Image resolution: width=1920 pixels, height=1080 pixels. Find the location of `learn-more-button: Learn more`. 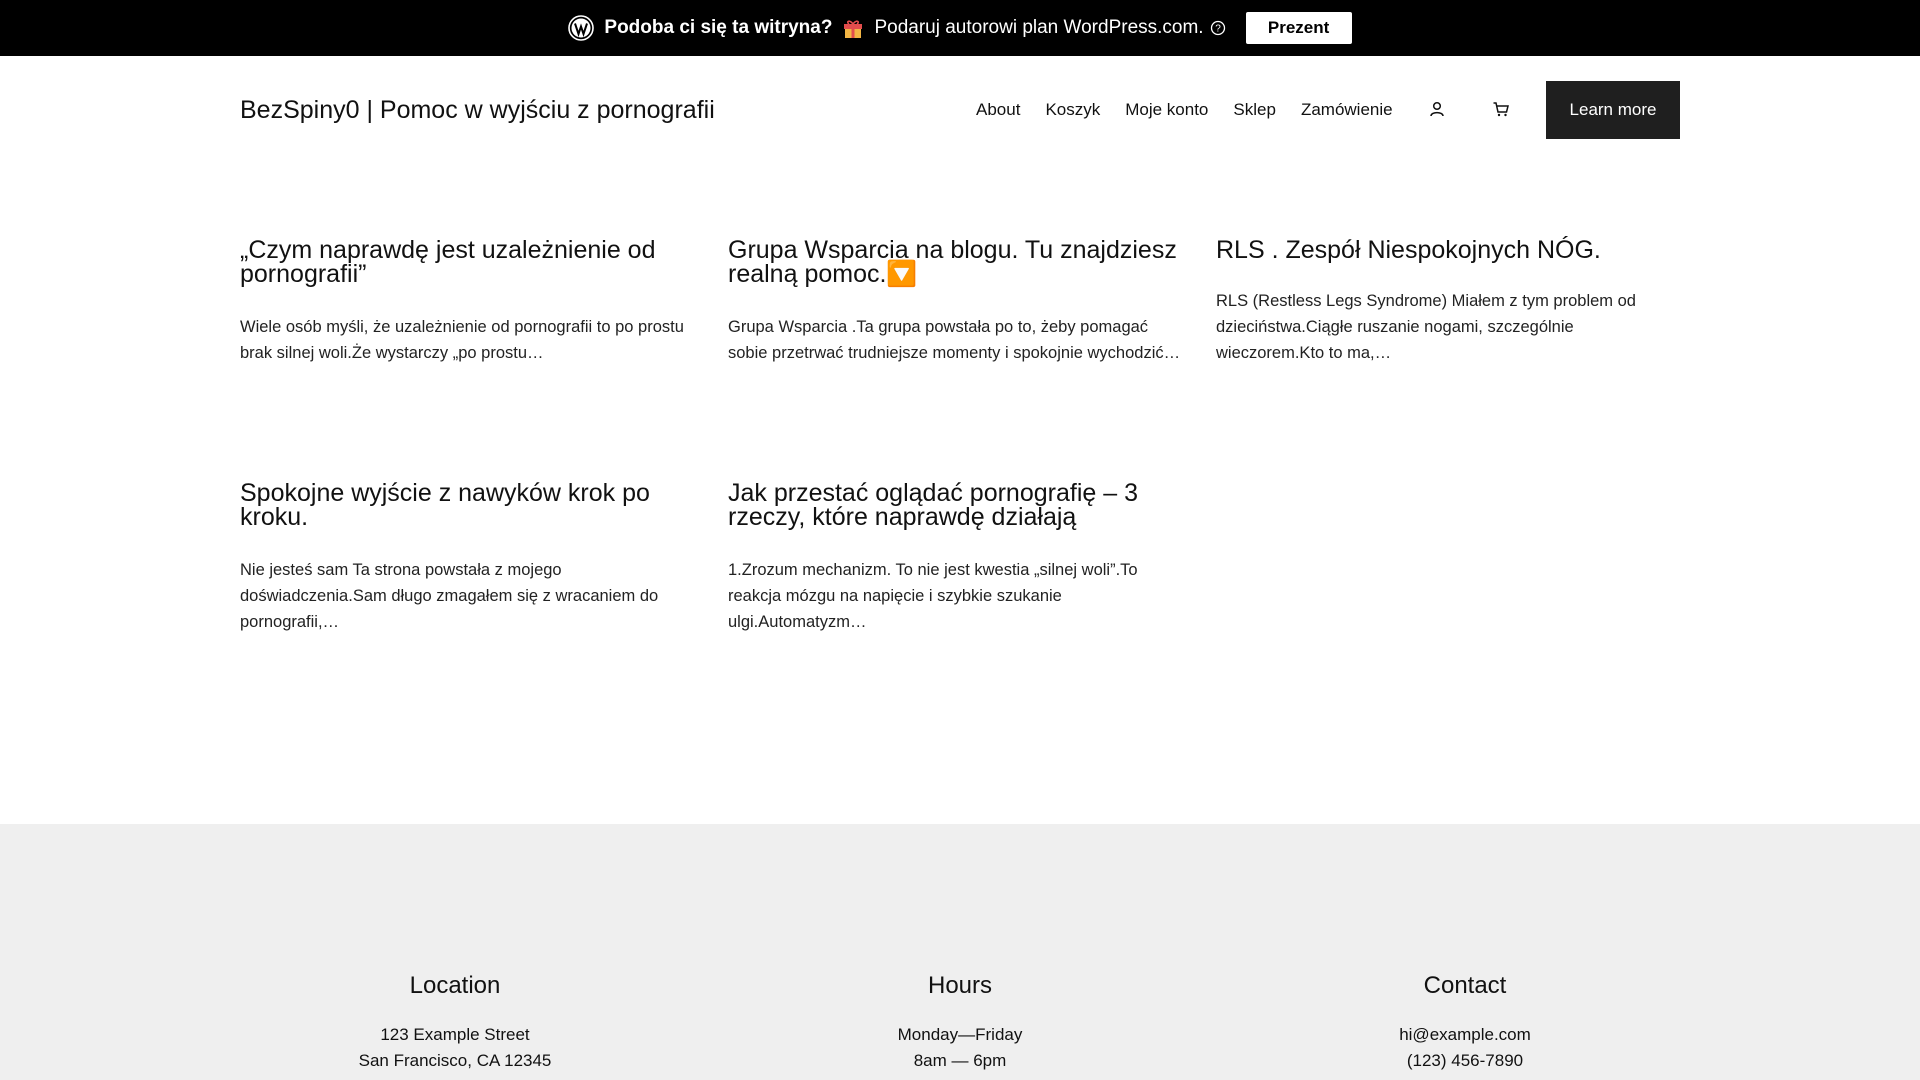

learn-more-button: Learn more is located at coordinates (1613, 110).